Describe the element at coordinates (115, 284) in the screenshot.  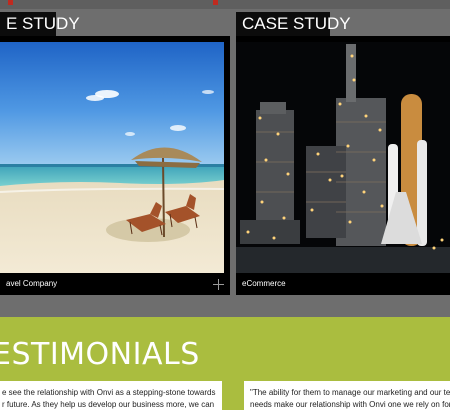
I see `case-study-caption: avel Company` at that location.